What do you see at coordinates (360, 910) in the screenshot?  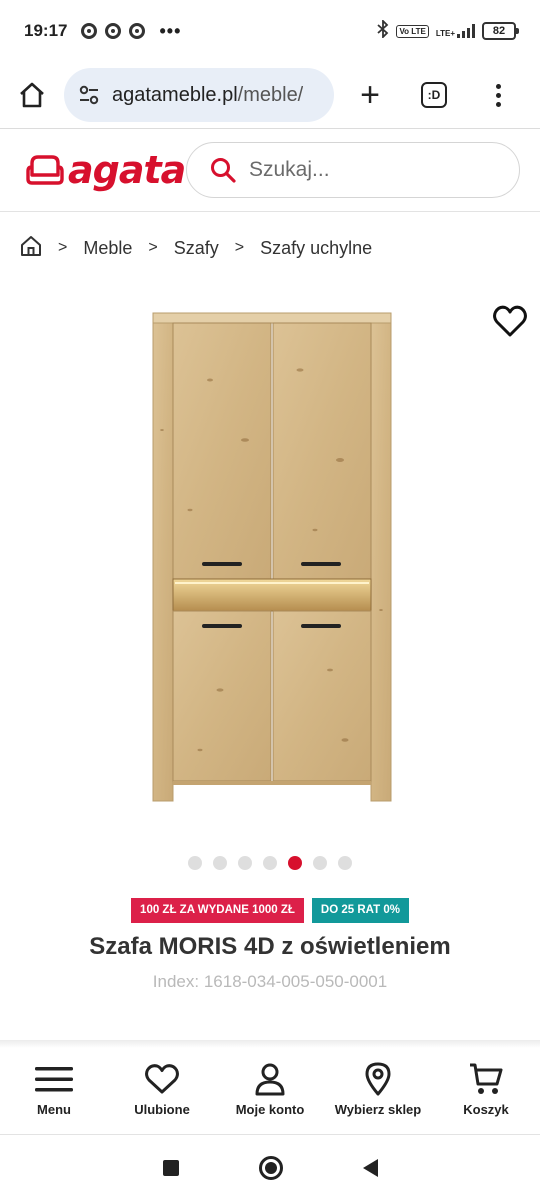 I see `installments-badge: DO 25 RAT 0%` at bounding box center [360, 910].